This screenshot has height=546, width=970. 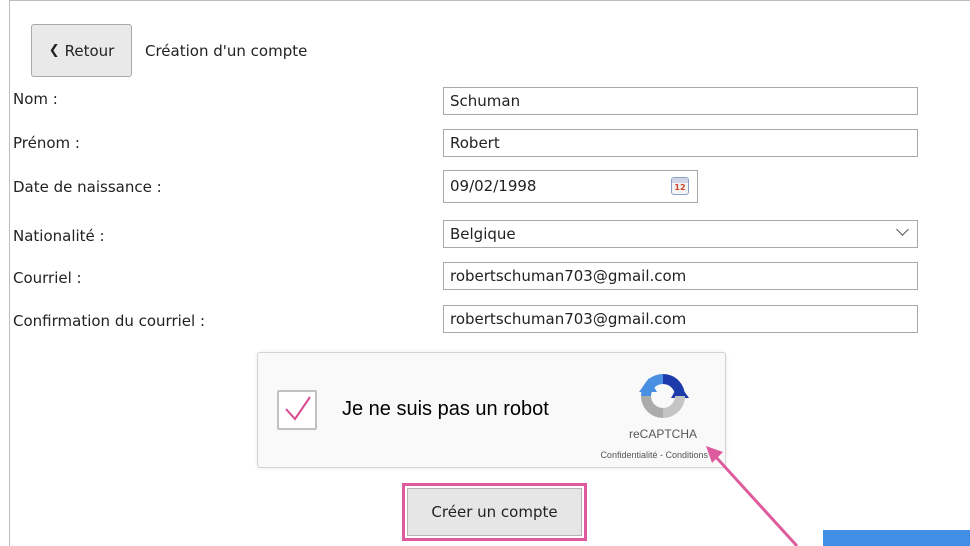 I want to click on recaptcha-brand: reCAPTCHA, so click(x=662, y=434).